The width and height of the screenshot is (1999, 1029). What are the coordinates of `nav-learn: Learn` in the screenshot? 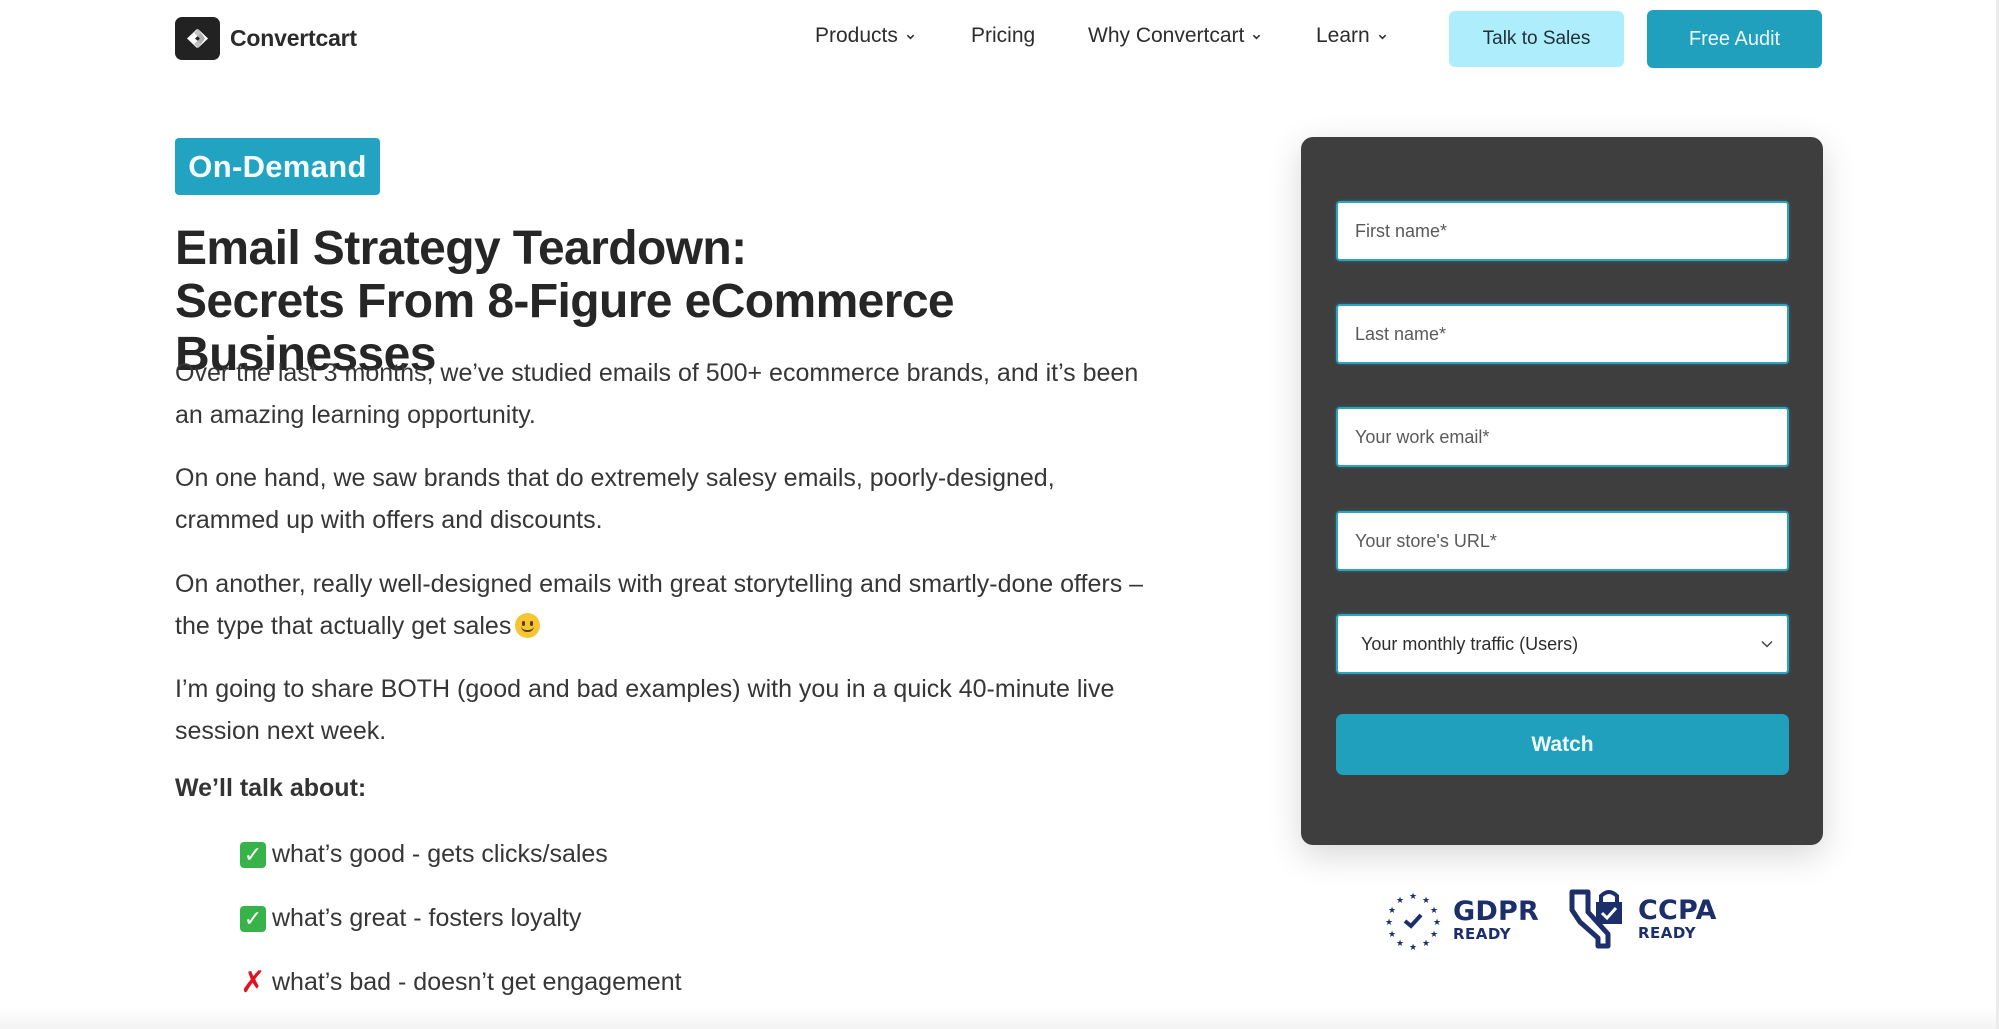 It's located at (1351, 36).